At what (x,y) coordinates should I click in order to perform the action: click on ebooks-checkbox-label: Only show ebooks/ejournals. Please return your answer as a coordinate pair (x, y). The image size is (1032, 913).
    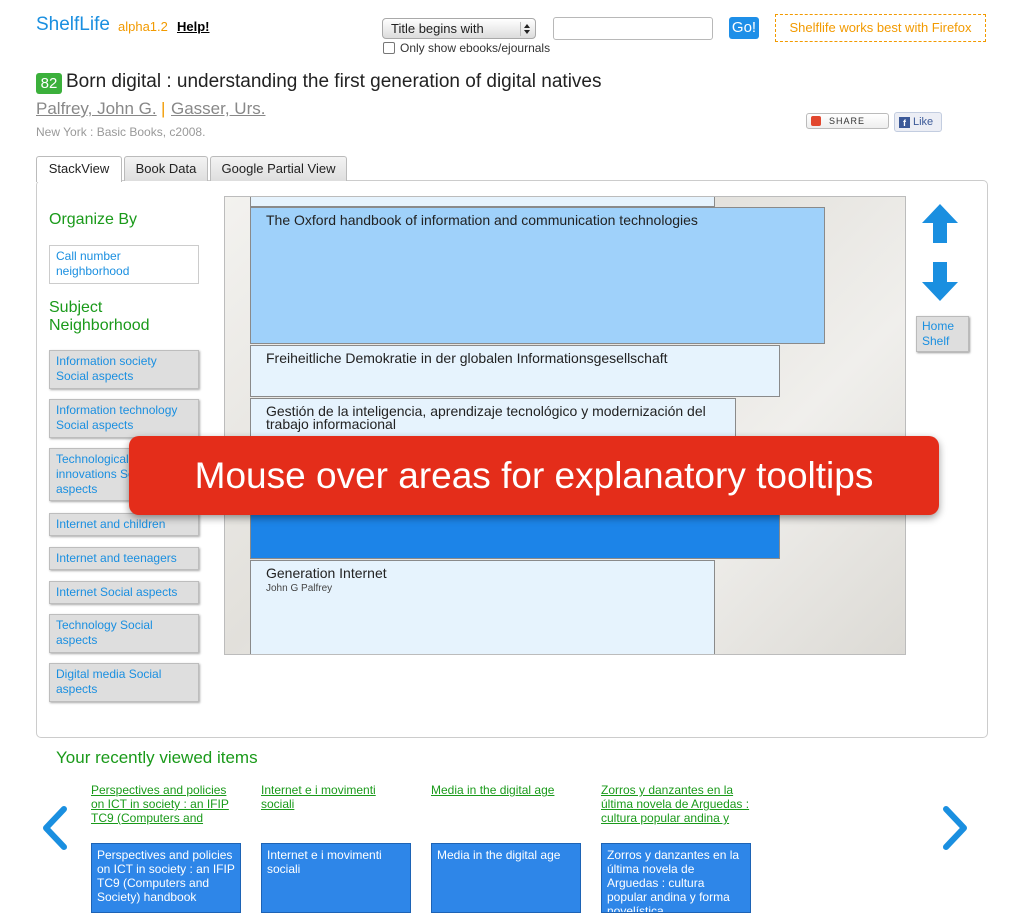
    Looking at the image, I should click on (475, 48).